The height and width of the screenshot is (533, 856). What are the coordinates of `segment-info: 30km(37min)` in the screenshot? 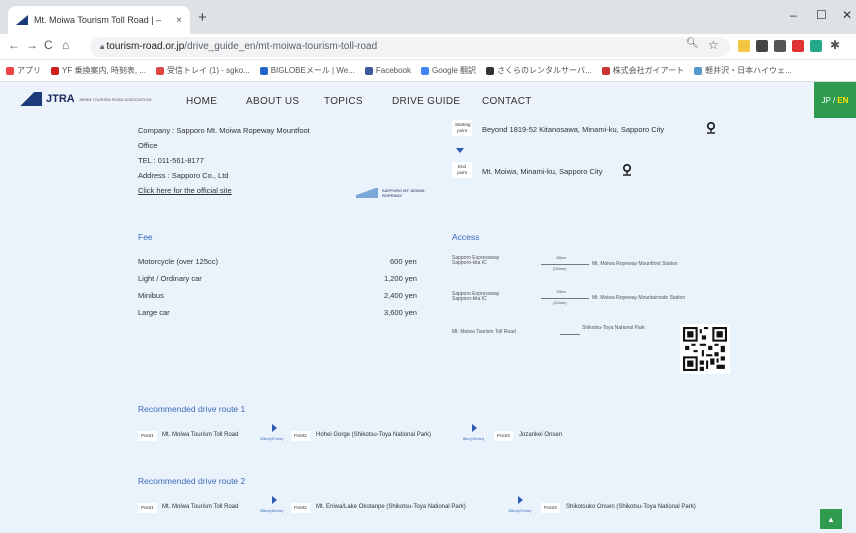 It's located at (272, 438).